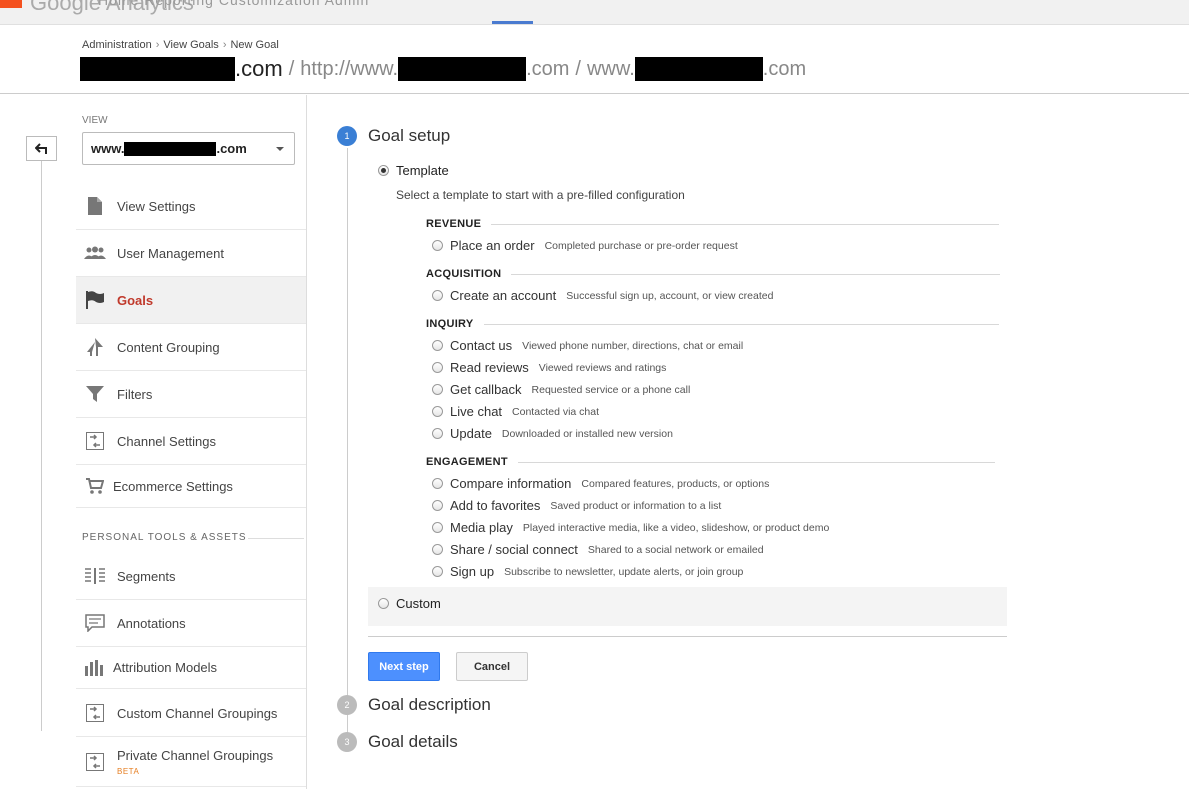 This screenshot has width=1189, height=789. I want to click on breadcrumb: Administration › View Goals › New Goal, so click(180, 45).